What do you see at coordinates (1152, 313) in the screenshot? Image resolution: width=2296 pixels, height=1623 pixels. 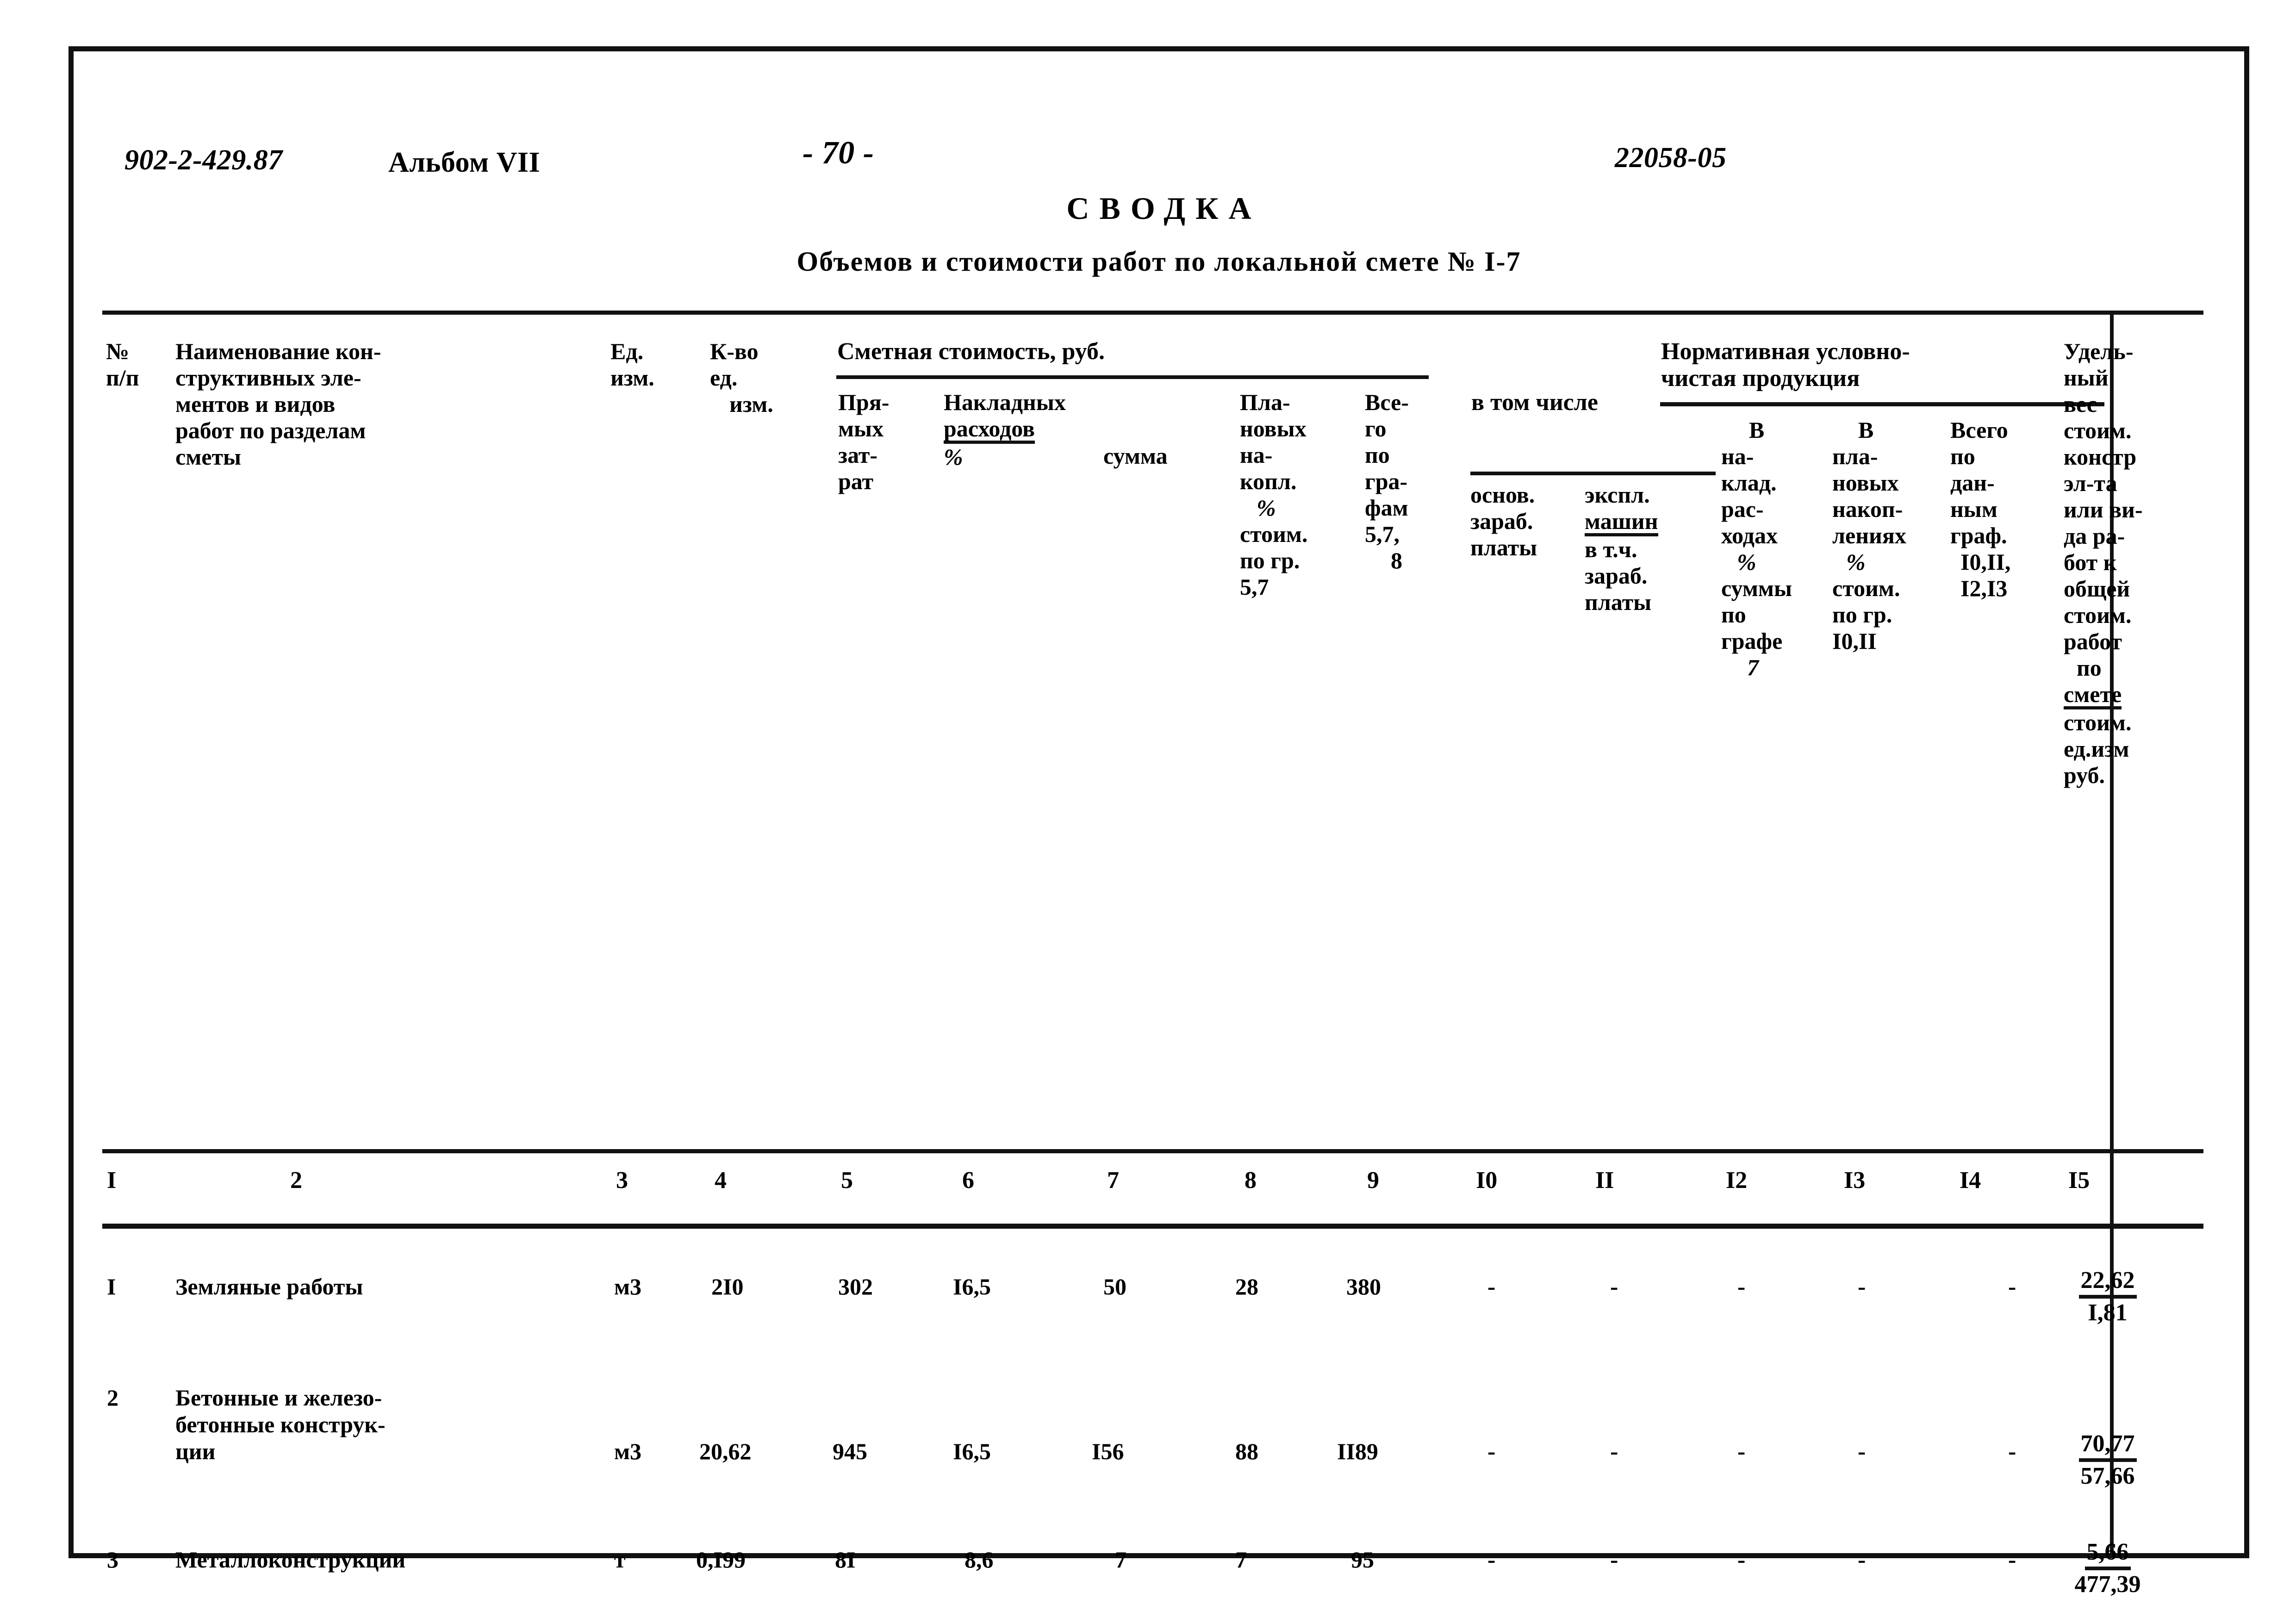 I see `table-top-rule` at bounding box center [1152, 313].